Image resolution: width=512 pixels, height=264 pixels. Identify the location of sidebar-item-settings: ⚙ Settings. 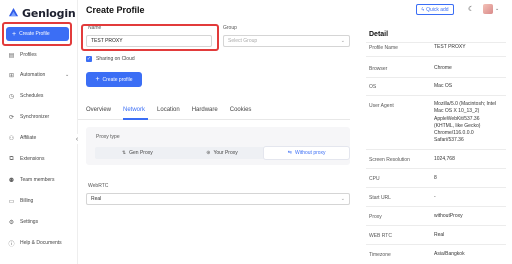
(23, 222).